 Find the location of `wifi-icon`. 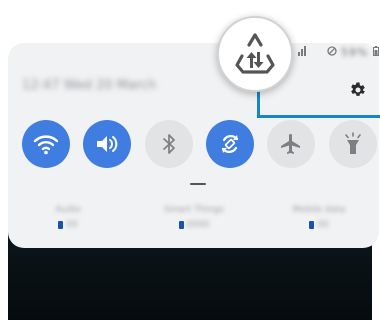

wifi-icon is located at coordinates (46, 145).